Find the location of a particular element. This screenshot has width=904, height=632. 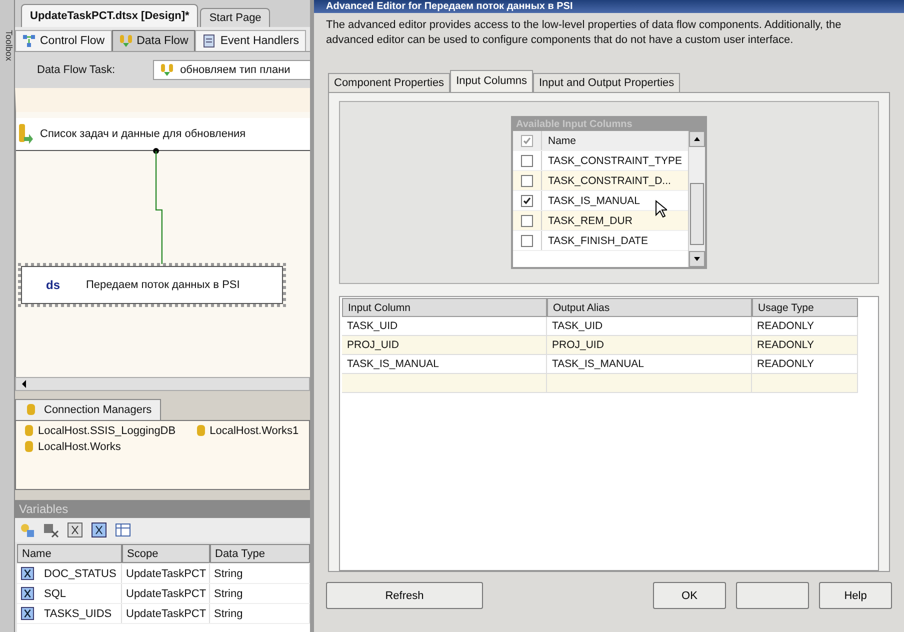

cell-text: SQL is located at coordinates (55, 594).